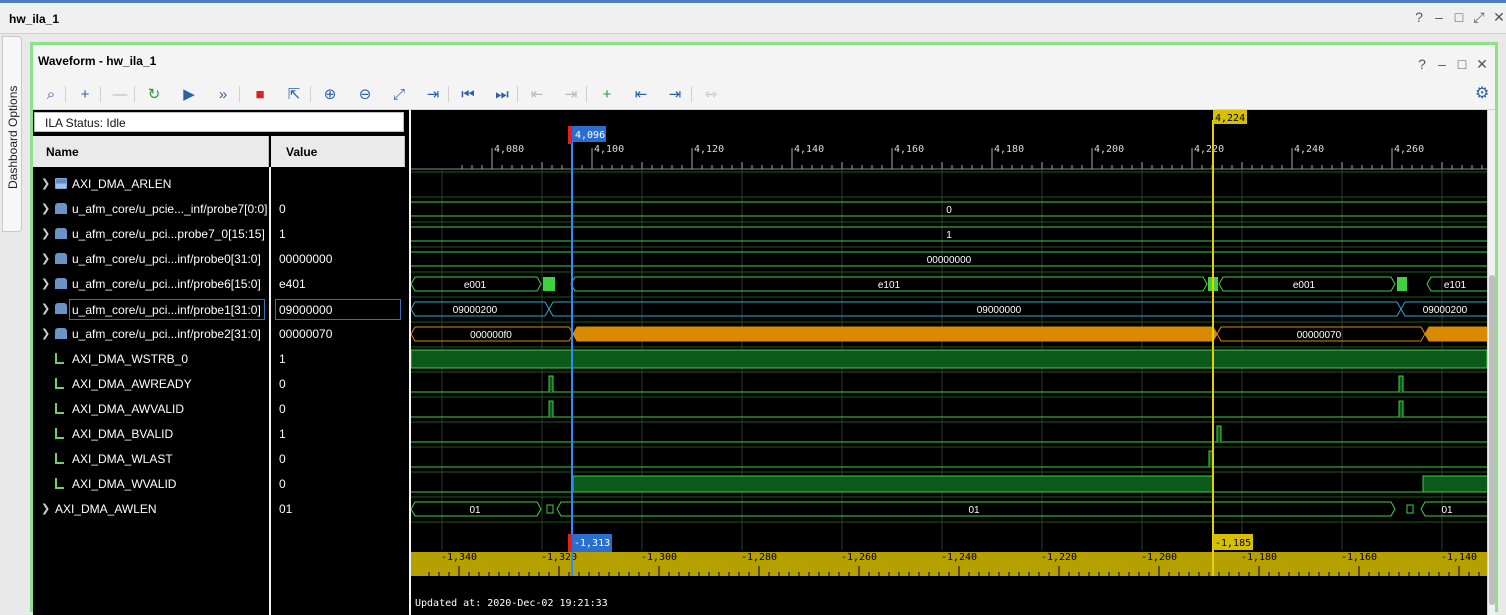 The width and height of the screenshot is (1506, 615). Describe the element at coordinates (59, 408) in the screenshot. I see `signal-bit-icon` at that location.